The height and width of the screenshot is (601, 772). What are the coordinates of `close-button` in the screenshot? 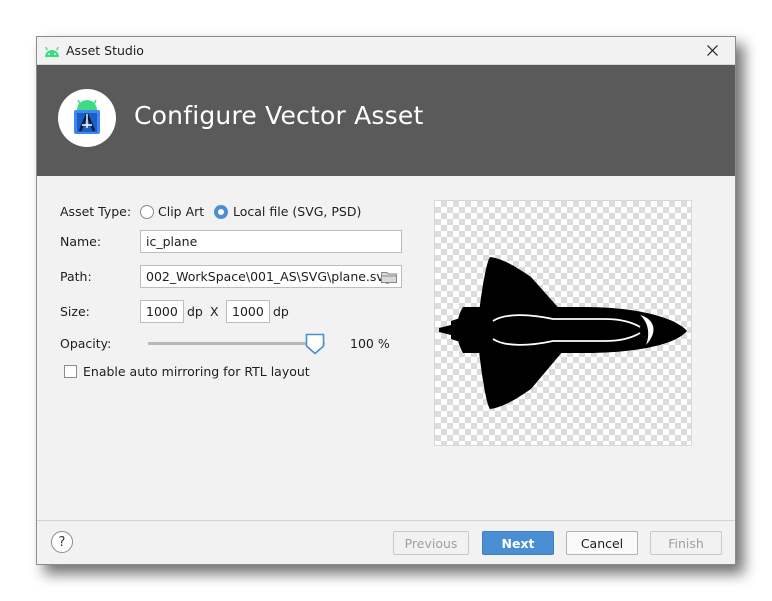 It's located at (712, 50).